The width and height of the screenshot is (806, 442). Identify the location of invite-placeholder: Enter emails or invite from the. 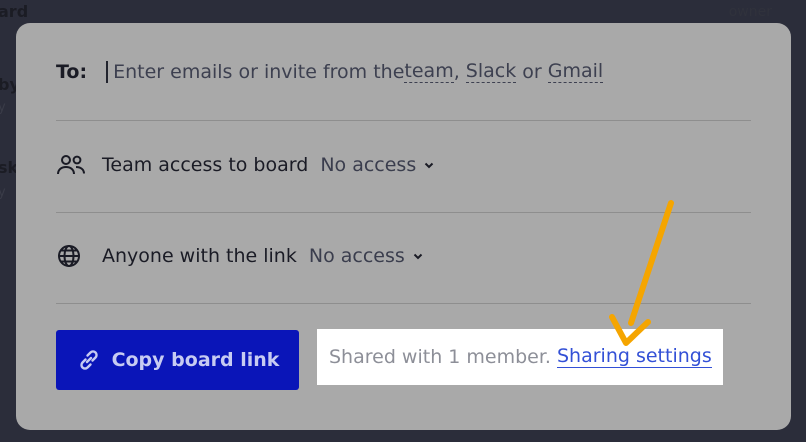
(259, 71).